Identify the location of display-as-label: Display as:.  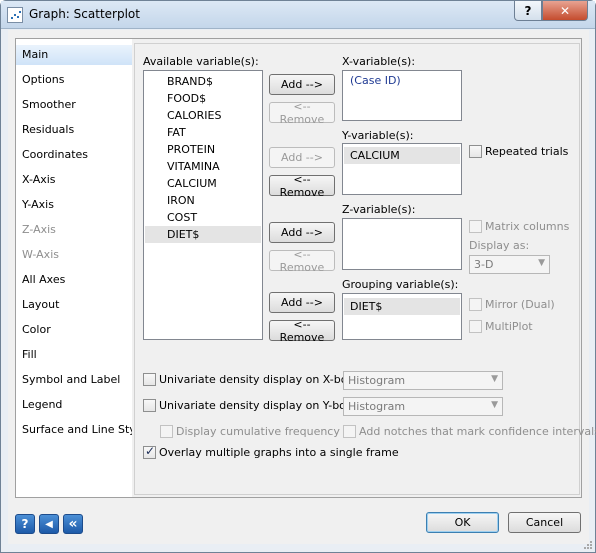
(499, 245).